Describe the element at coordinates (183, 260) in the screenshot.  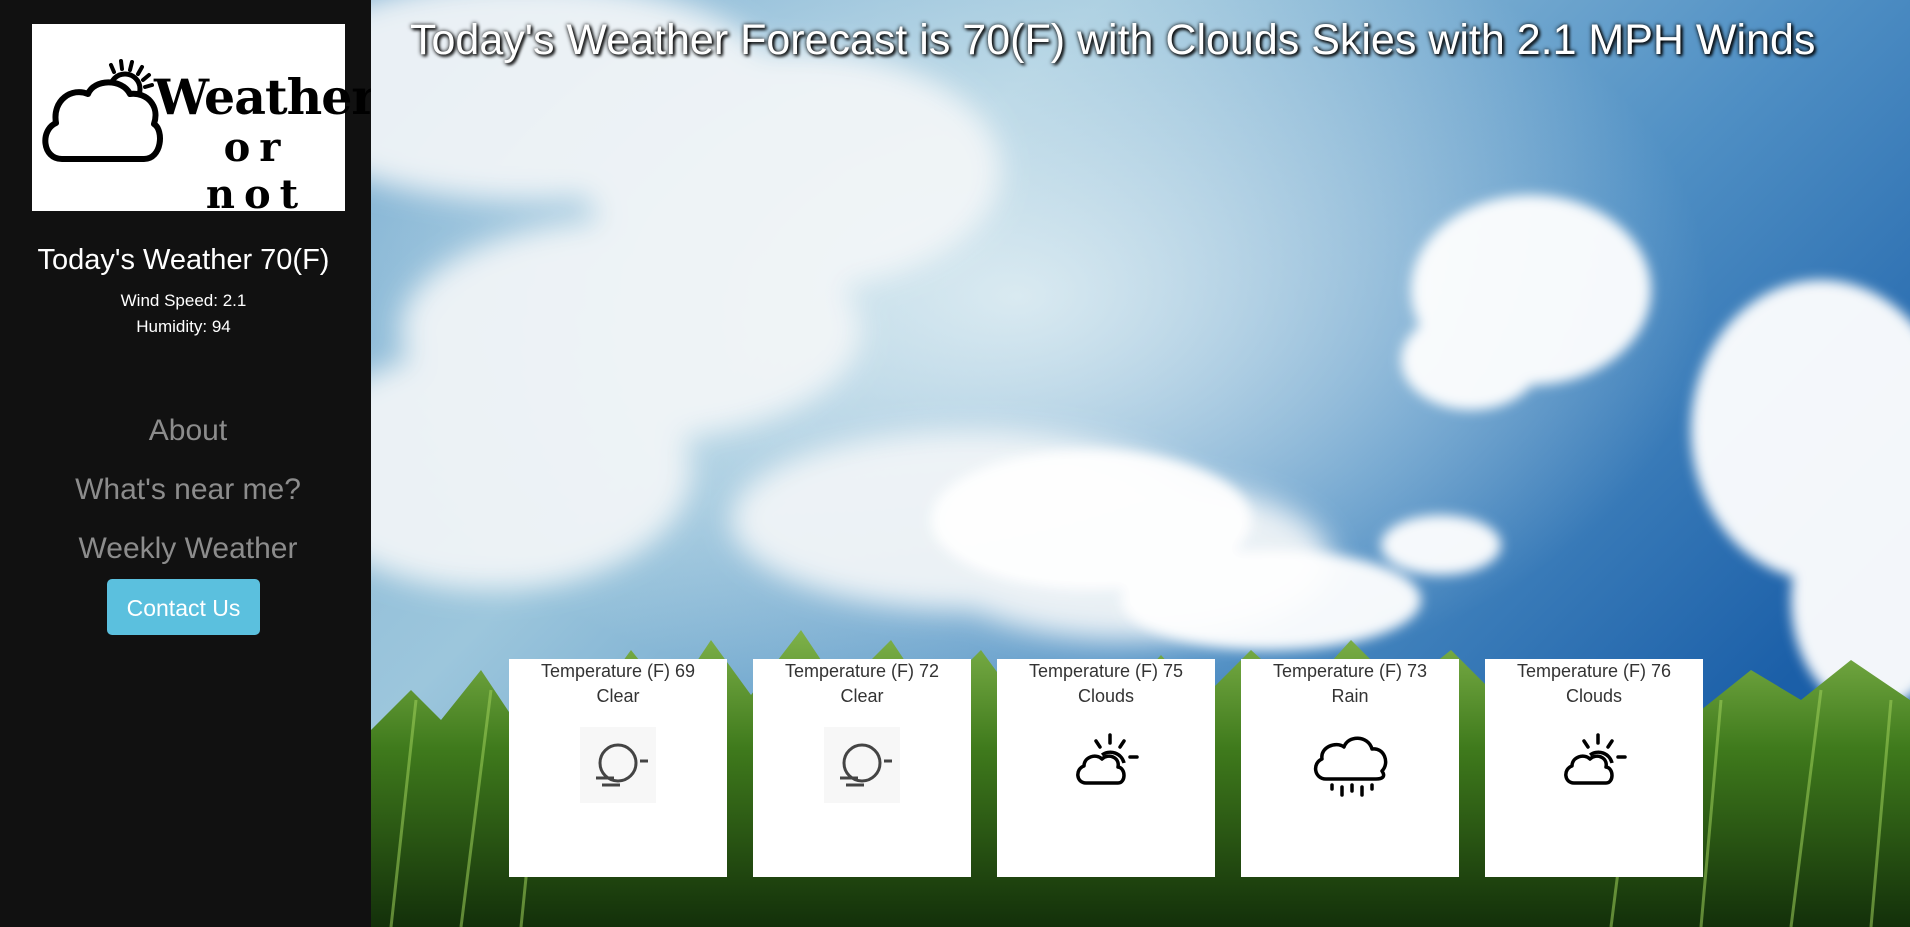
I see `current-weather-summary: Today's Weather 70(F)` at that location.